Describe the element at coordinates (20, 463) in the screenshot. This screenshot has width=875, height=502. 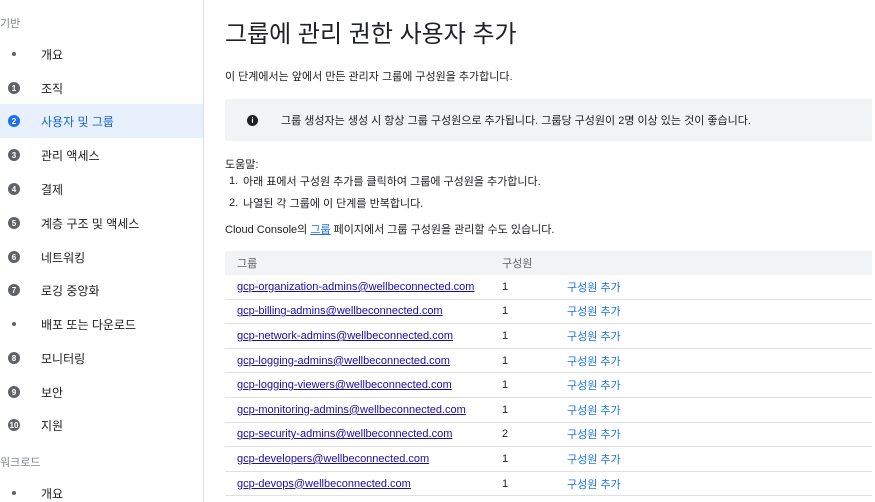
I see `sidebar-section-workload: 워크로드` at that location.